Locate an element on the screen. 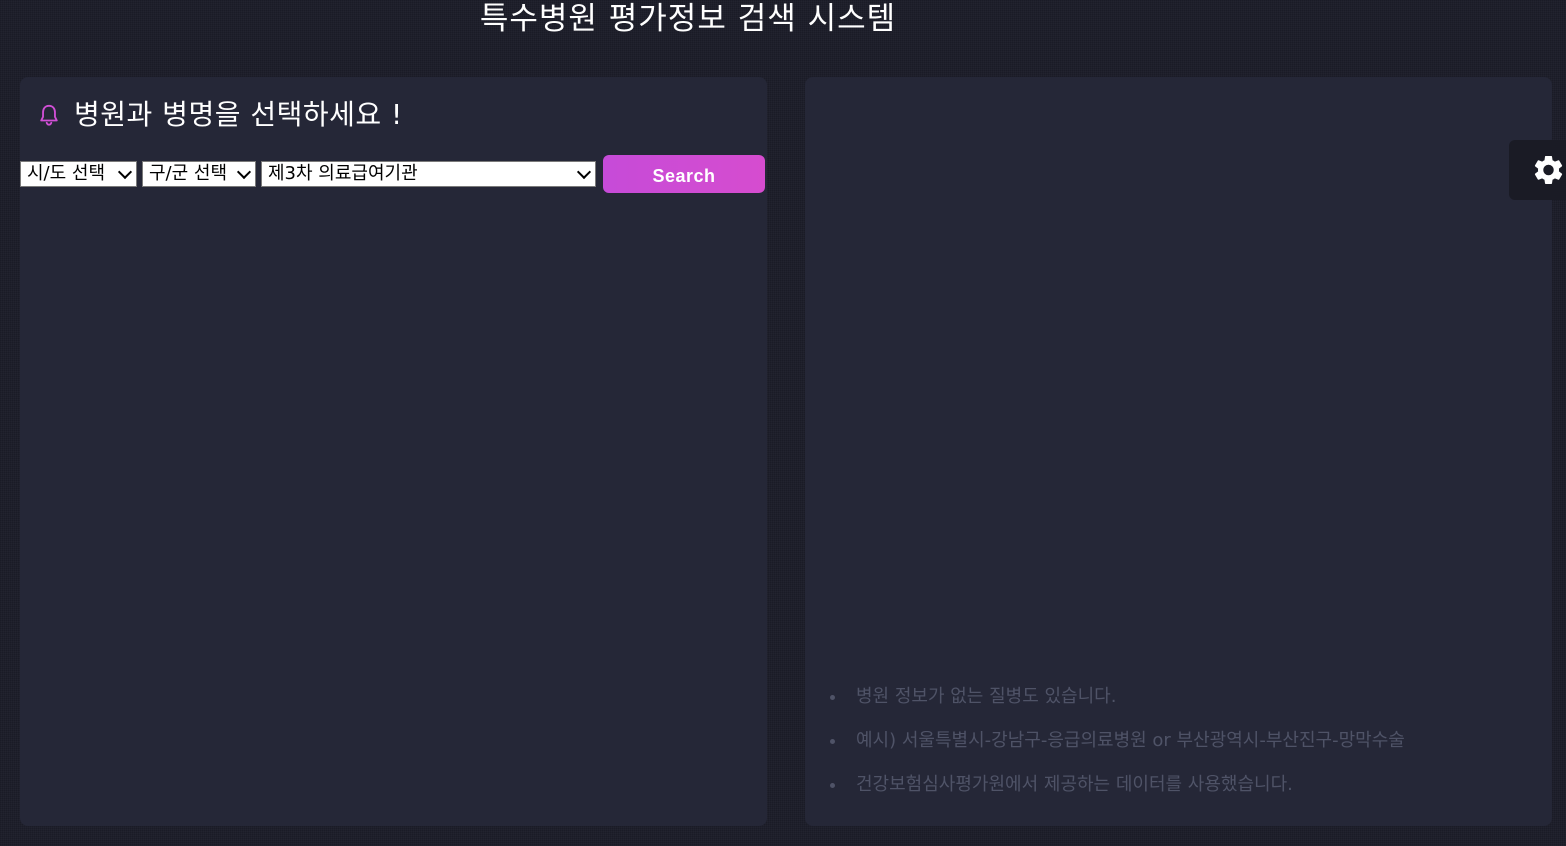  institution-type-select-value: 제3차 의료급여기관 is located at coordinates (343, 173).